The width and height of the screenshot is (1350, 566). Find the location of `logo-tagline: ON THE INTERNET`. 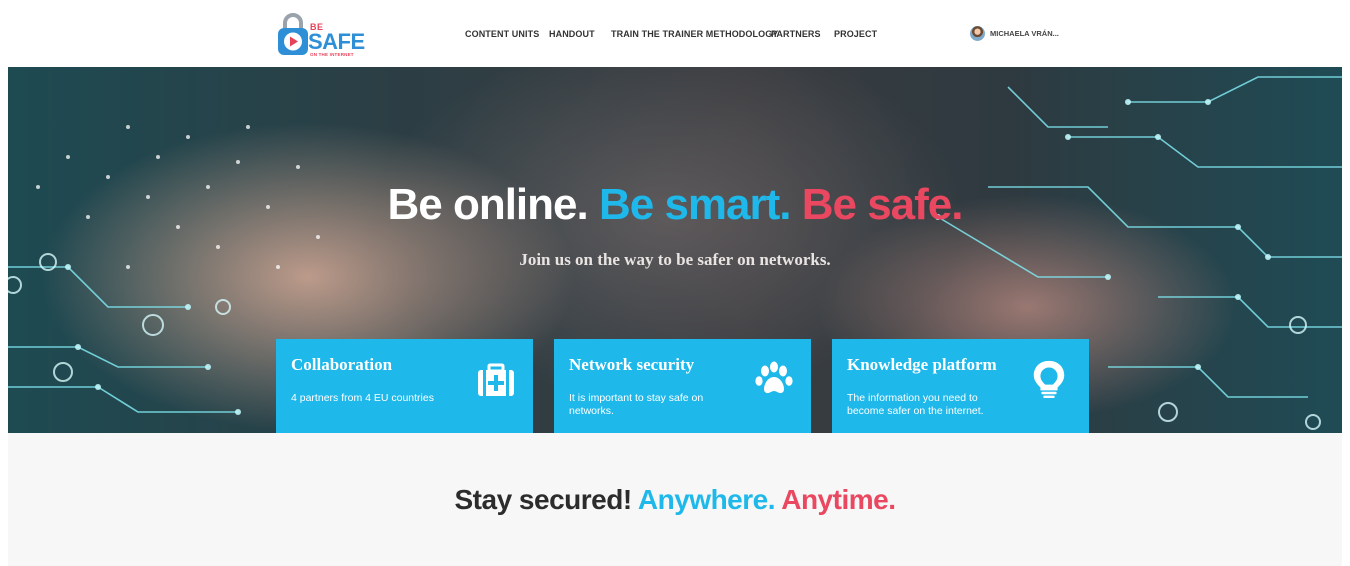

logo-tagline: ON THE INTERNET is located at coordinates (332, 54).